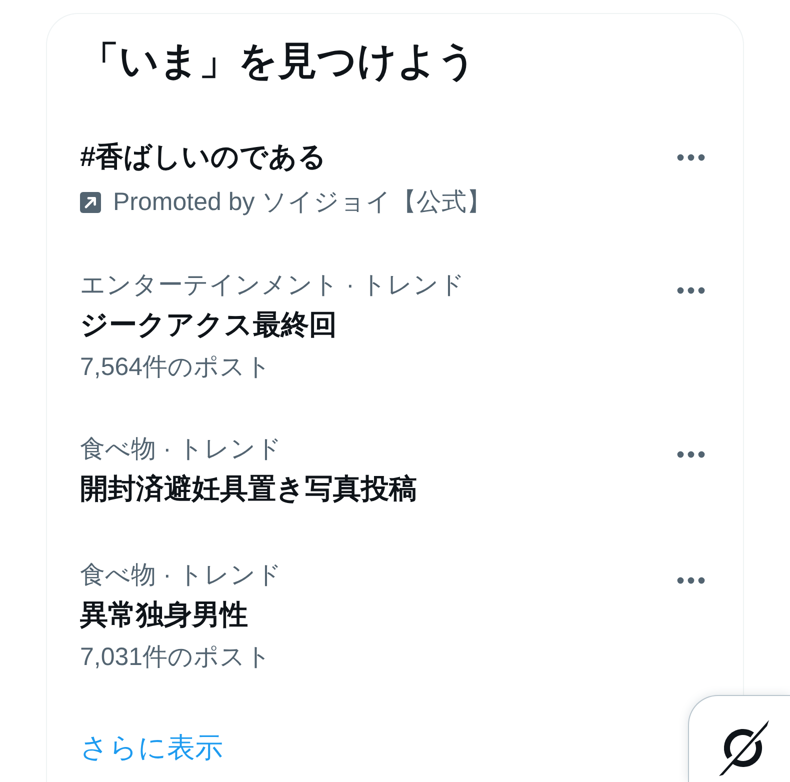  What do you see at coordinates (248, 489) in the screenshot?
I see `trend-name: 開封済避妊具置き写真投稿` at bounding box center [248, 489].